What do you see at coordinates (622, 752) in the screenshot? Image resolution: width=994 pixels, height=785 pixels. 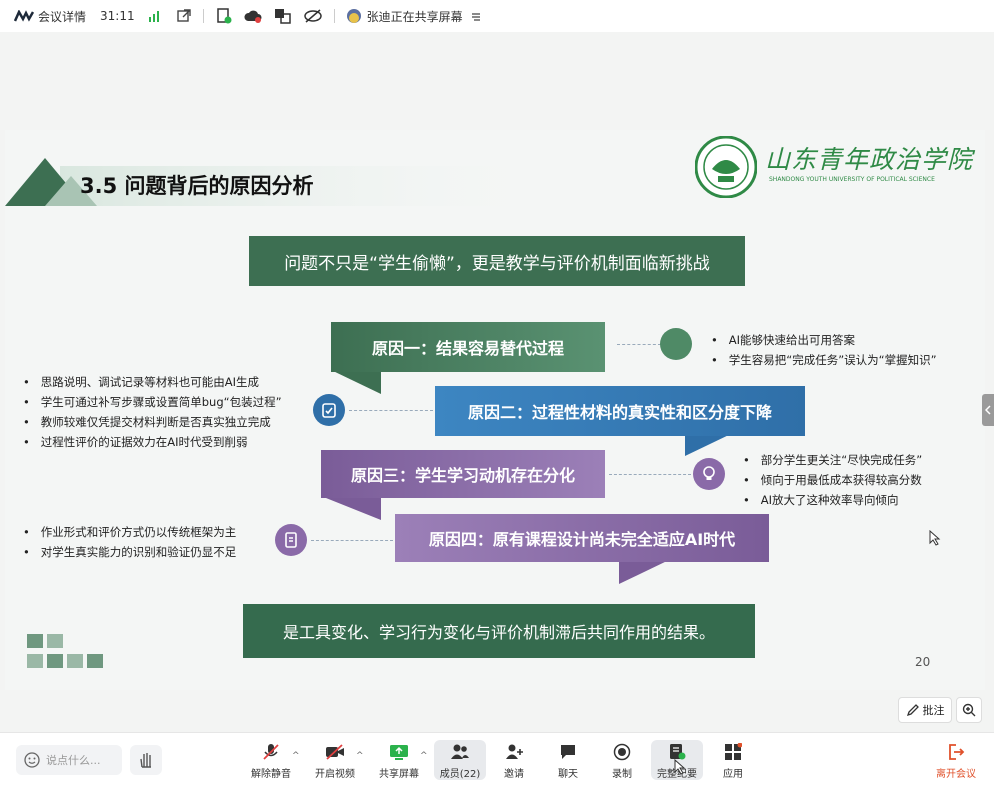 I see `record-icon` at bounding box center [622, 752].